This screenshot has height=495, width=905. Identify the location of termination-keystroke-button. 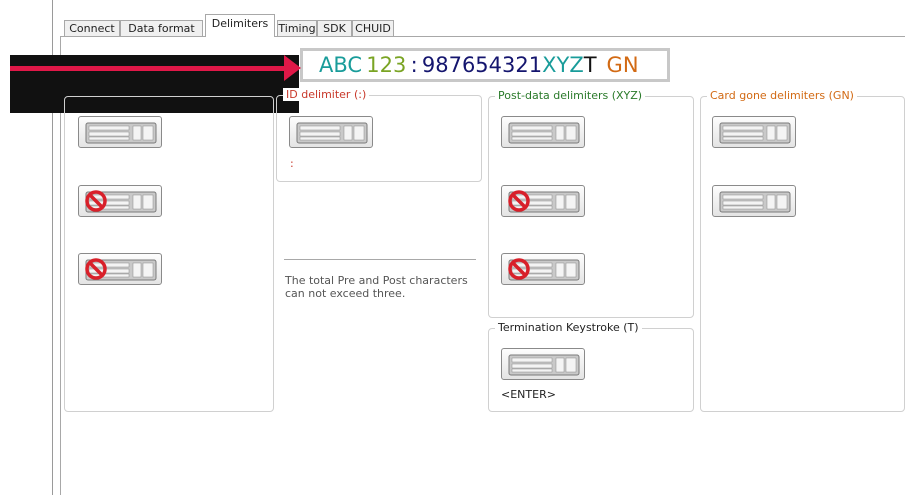
(543, 364).